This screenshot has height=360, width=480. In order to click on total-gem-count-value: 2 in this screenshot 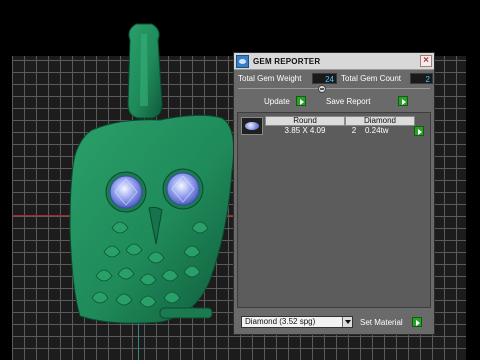, I will do `click(421, 78)`.